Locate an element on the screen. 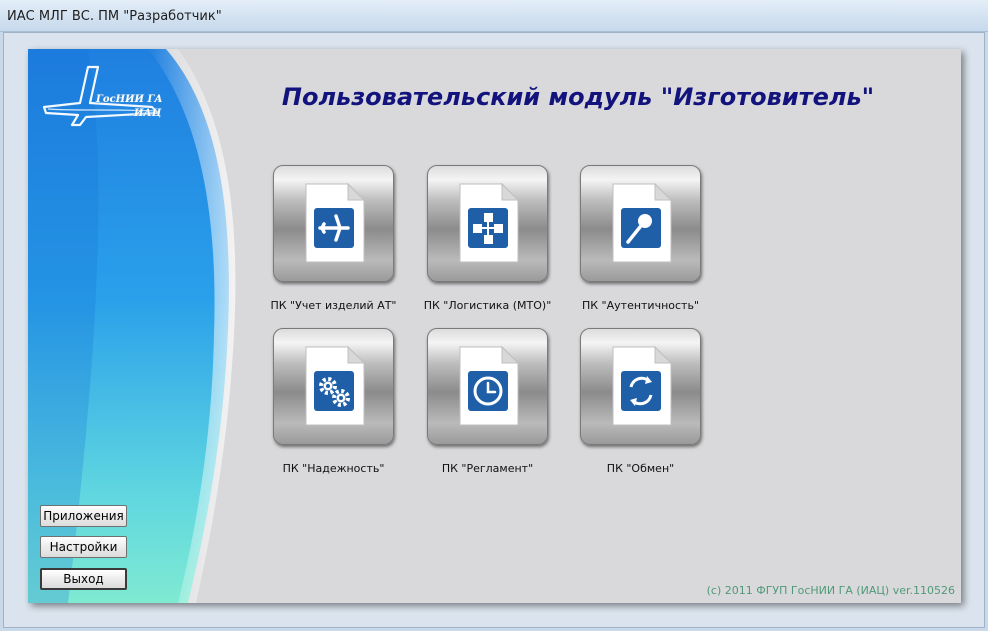 Image resolution: width=988 pixels, height=631 pixels. module-label: ПК "Учет изделий АТ" is located at coordinates (333, 305).